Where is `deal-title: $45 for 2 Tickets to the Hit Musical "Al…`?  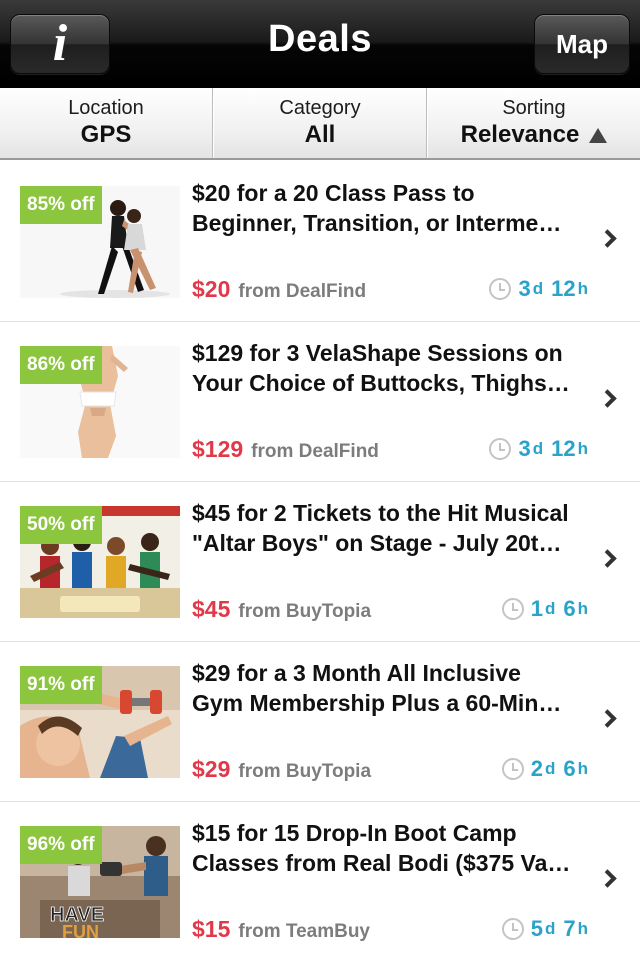
deal-title: $45 for 2 Tickets to the Hit Musical "Al… is located at coordinates (392, 528).